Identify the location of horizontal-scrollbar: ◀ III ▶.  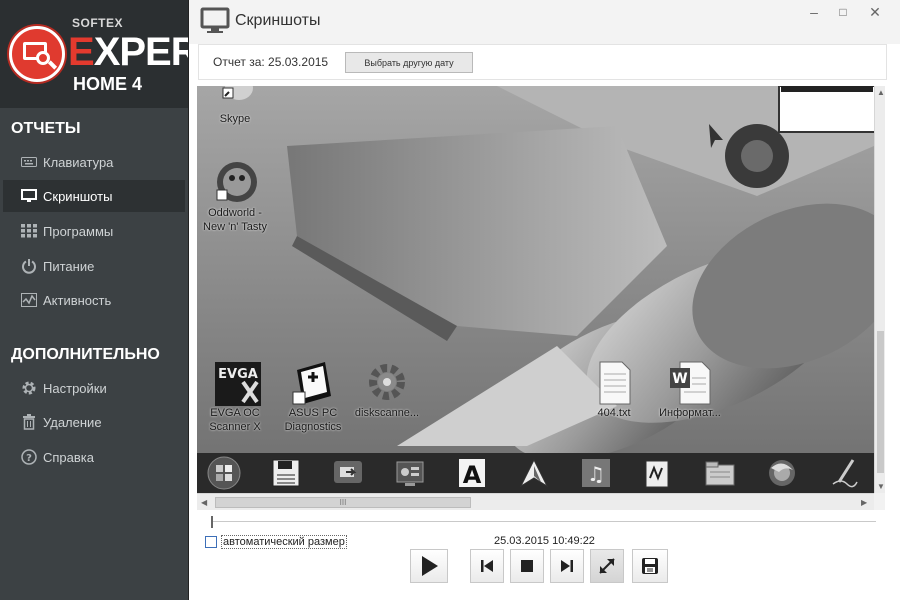
(535, 501).